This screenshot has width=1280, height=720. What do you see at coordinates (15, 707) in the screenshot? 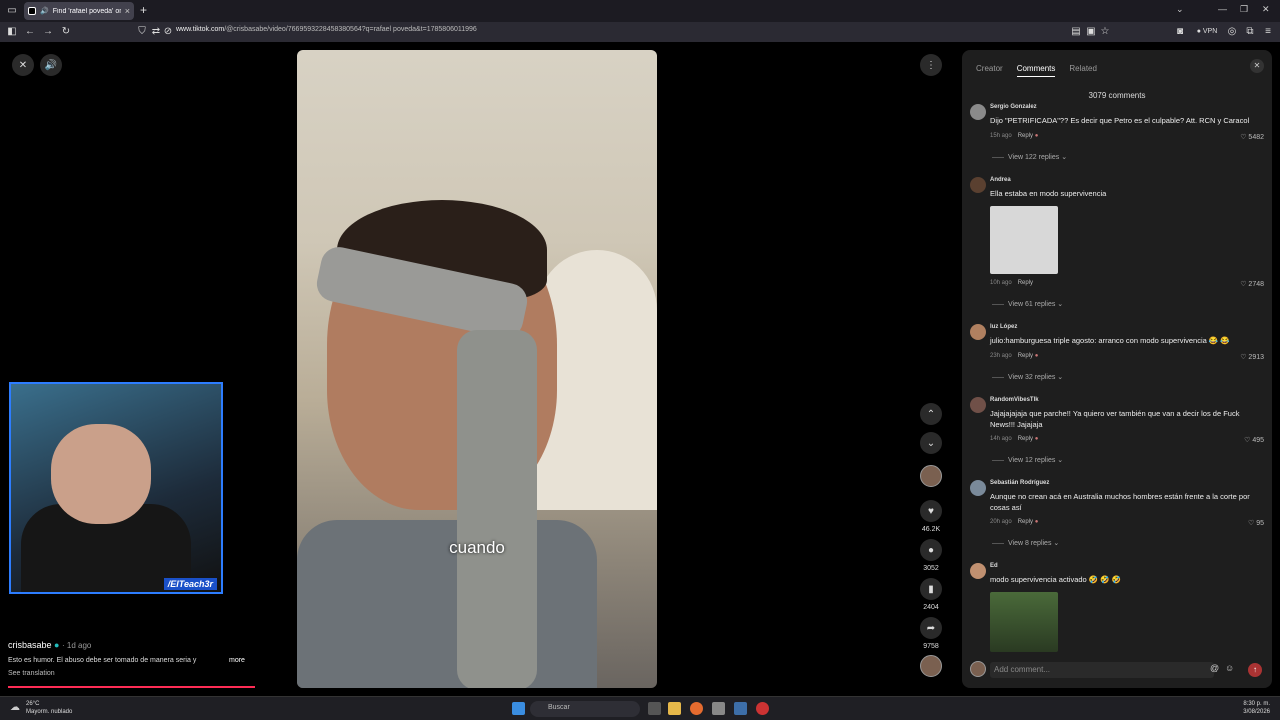
I see `weather-icon: ☁` at bounding box center [15, 707].